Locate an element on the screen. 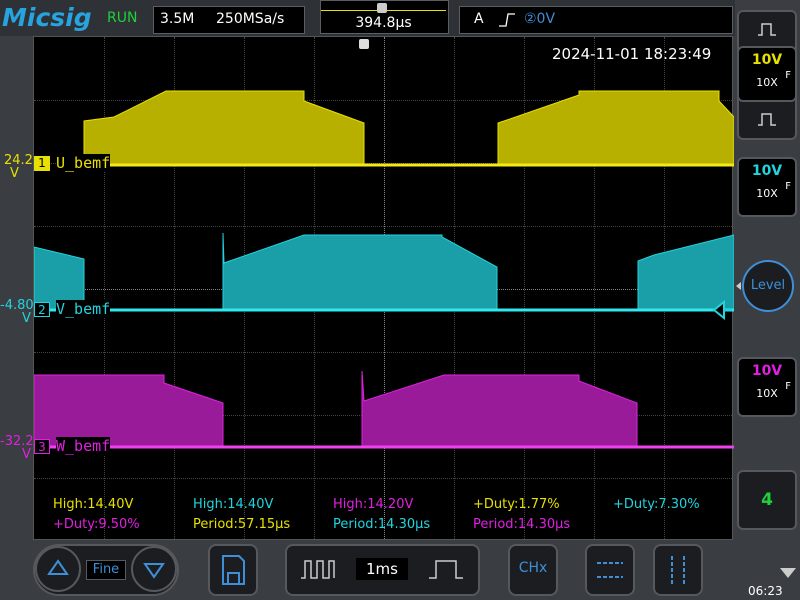 This screenshot has height=600, width=800. wifi-icon is located at coordinates (788, 573).